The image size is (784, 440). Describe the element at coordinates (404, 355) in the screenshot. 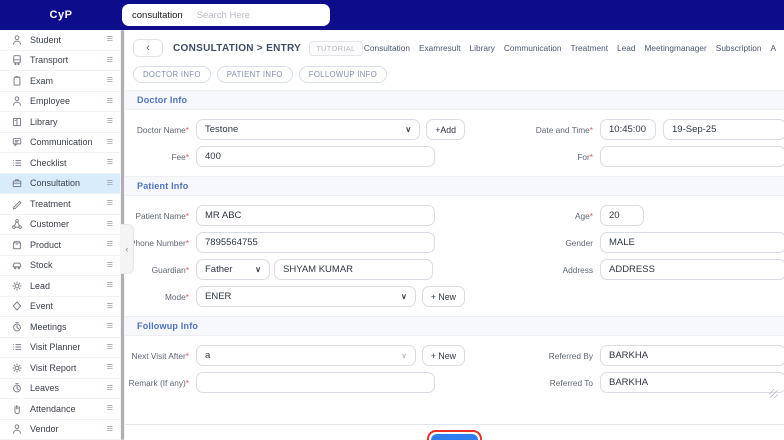

I see `chevron-down-icon: ∨` at that location.